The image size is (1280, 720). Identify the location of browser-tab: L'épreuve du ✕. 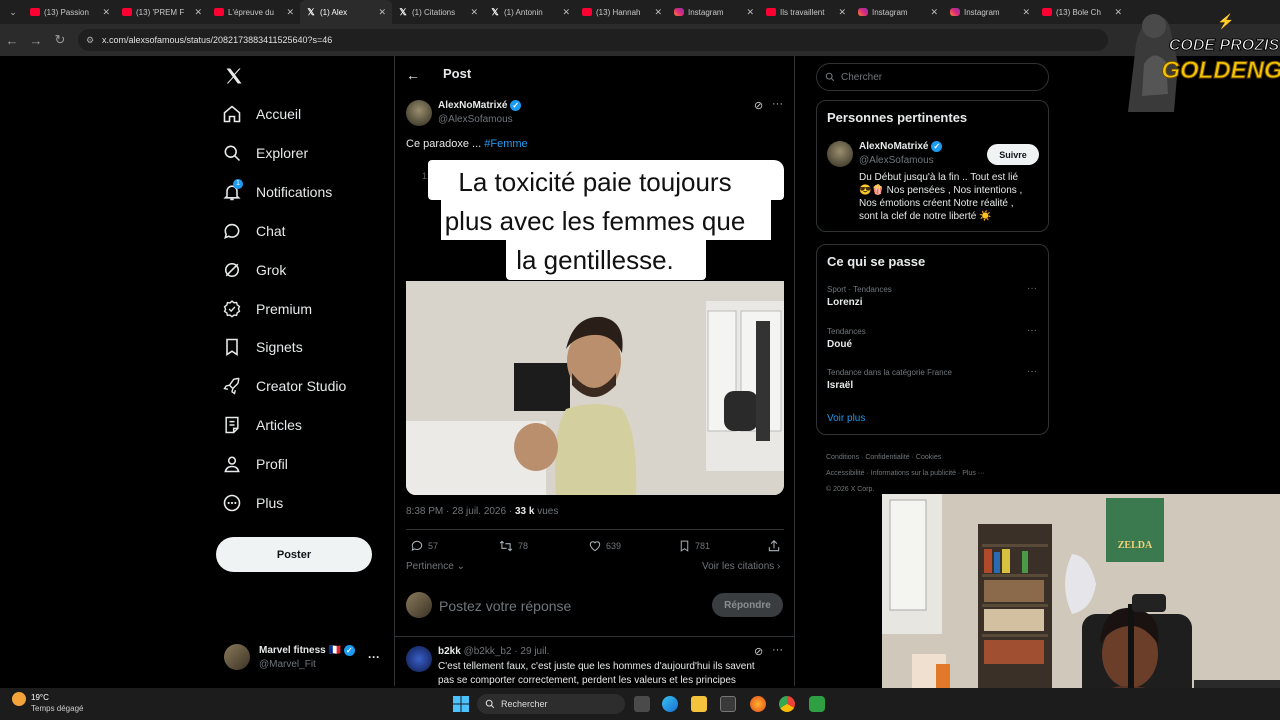
(254, 12).